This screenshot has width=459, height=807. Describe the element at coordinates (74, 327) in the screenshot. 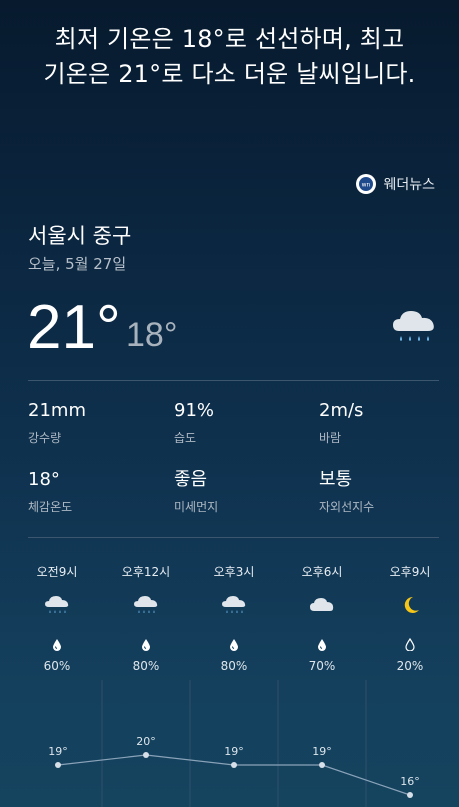

I see `high-temperature: 21°` at that location.